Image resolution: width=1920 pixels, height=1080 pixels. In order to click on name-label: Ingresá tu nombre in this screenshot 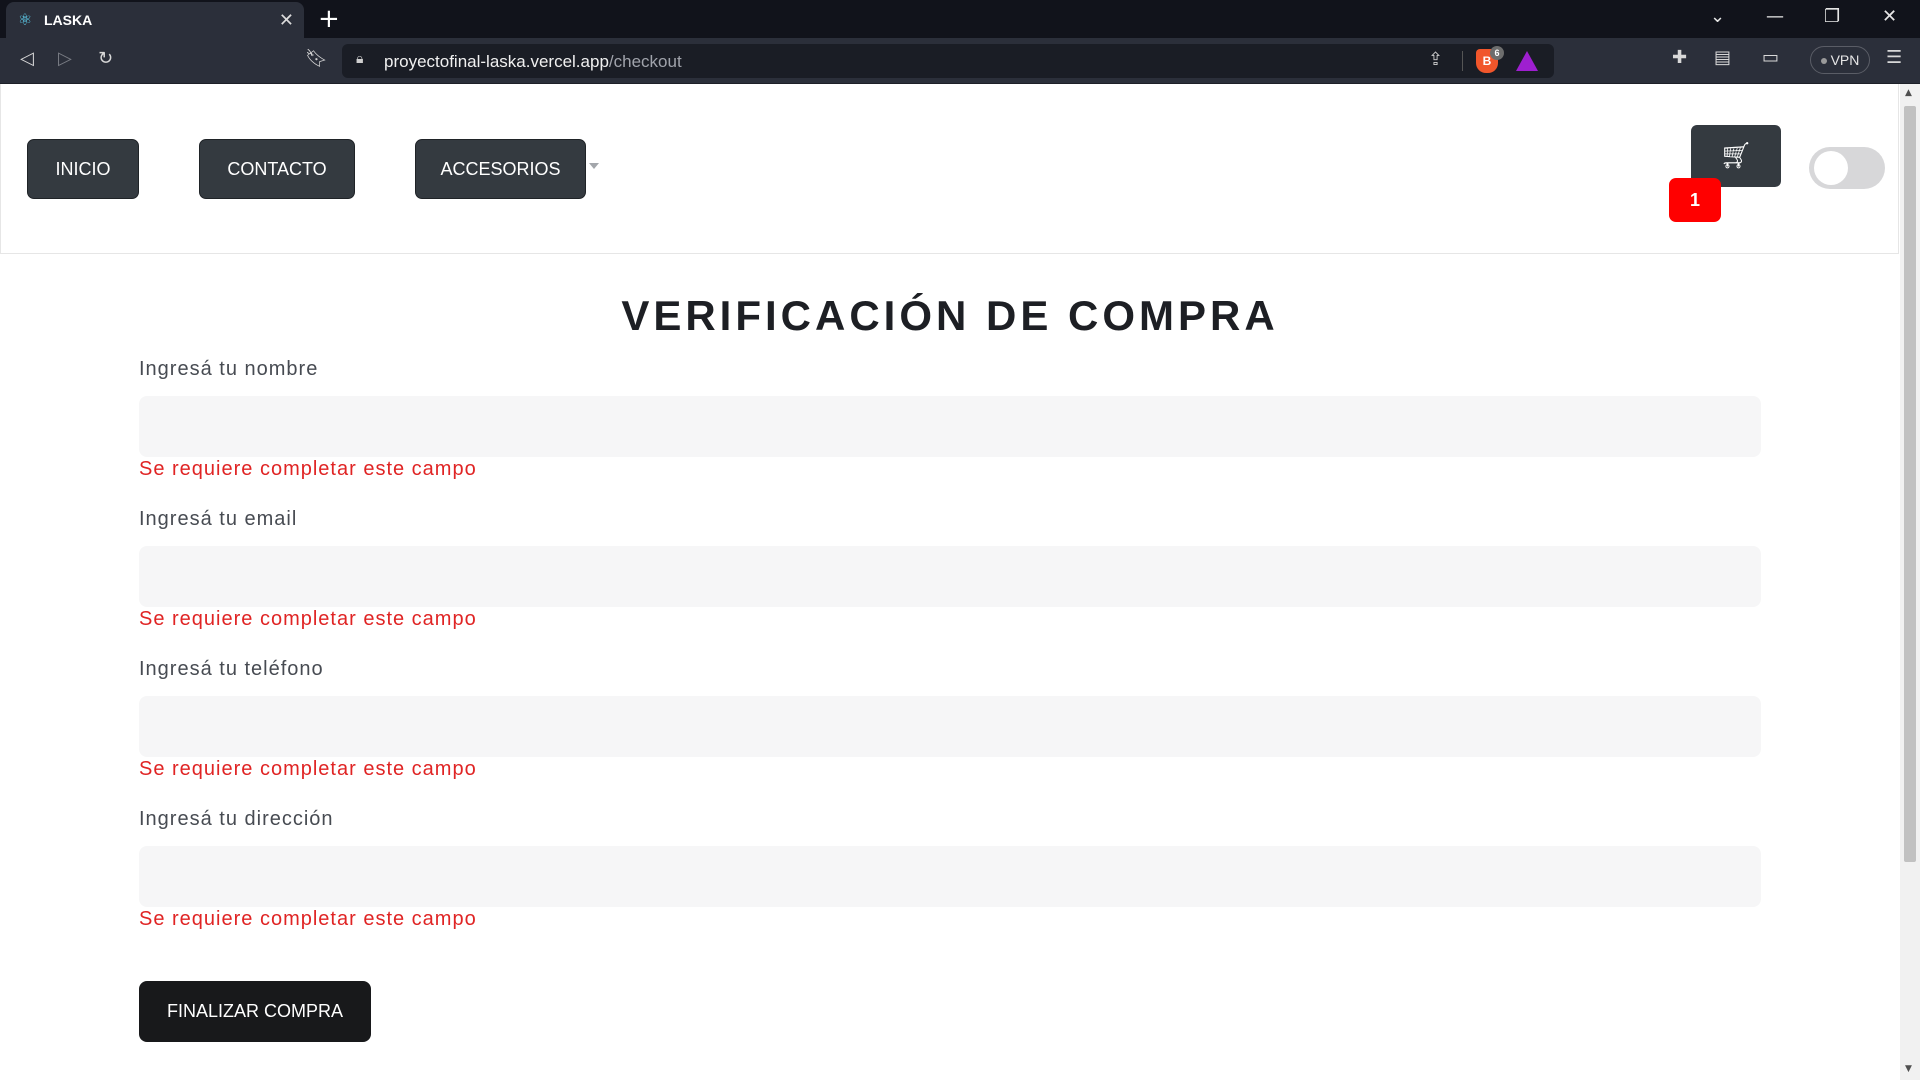, I will do `click(229, 369)`.